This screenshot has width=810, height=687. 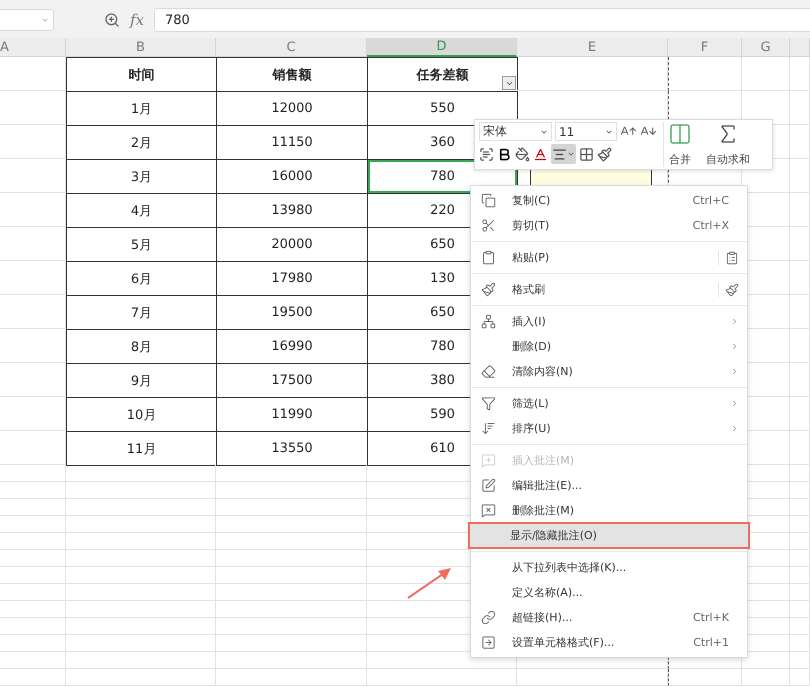 What do you see at coordinates (586, 131) in the screenshot?
I see `font-size-dropdown: 11` at bounding box center [586, 131].